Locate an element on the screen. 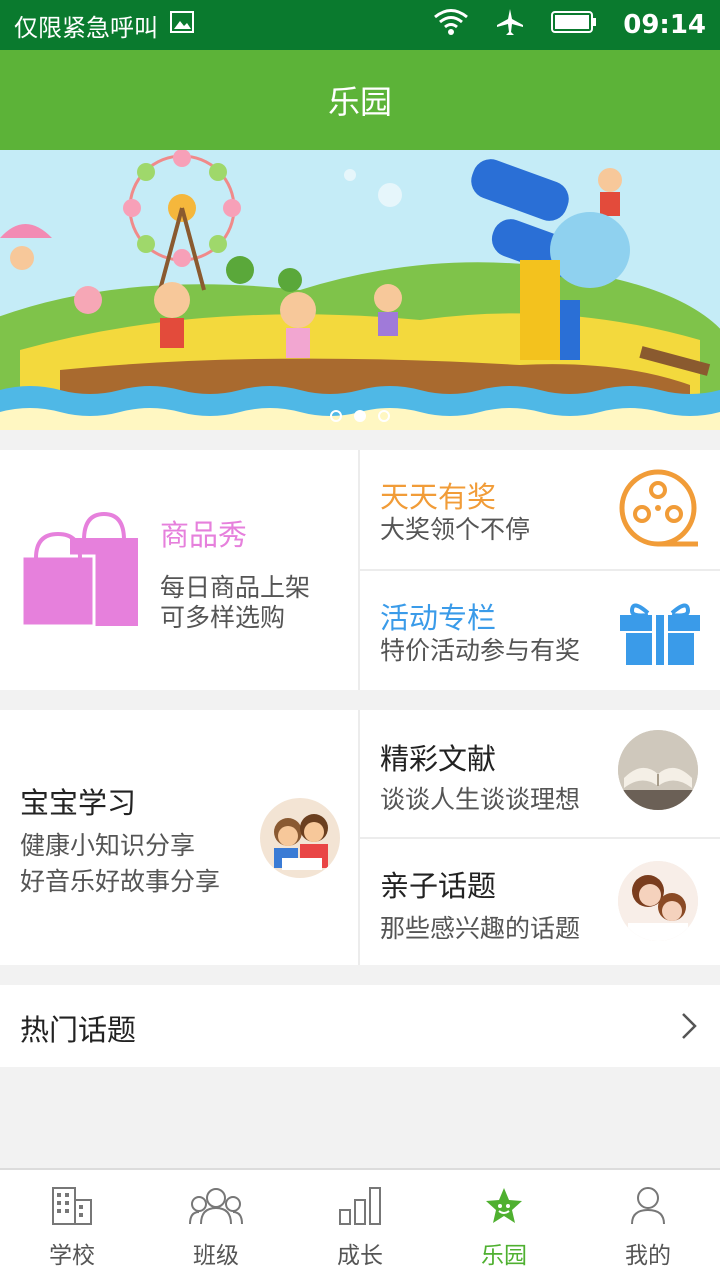  activity-column-title: 活动专栏 is located at coordinates (438, 618).